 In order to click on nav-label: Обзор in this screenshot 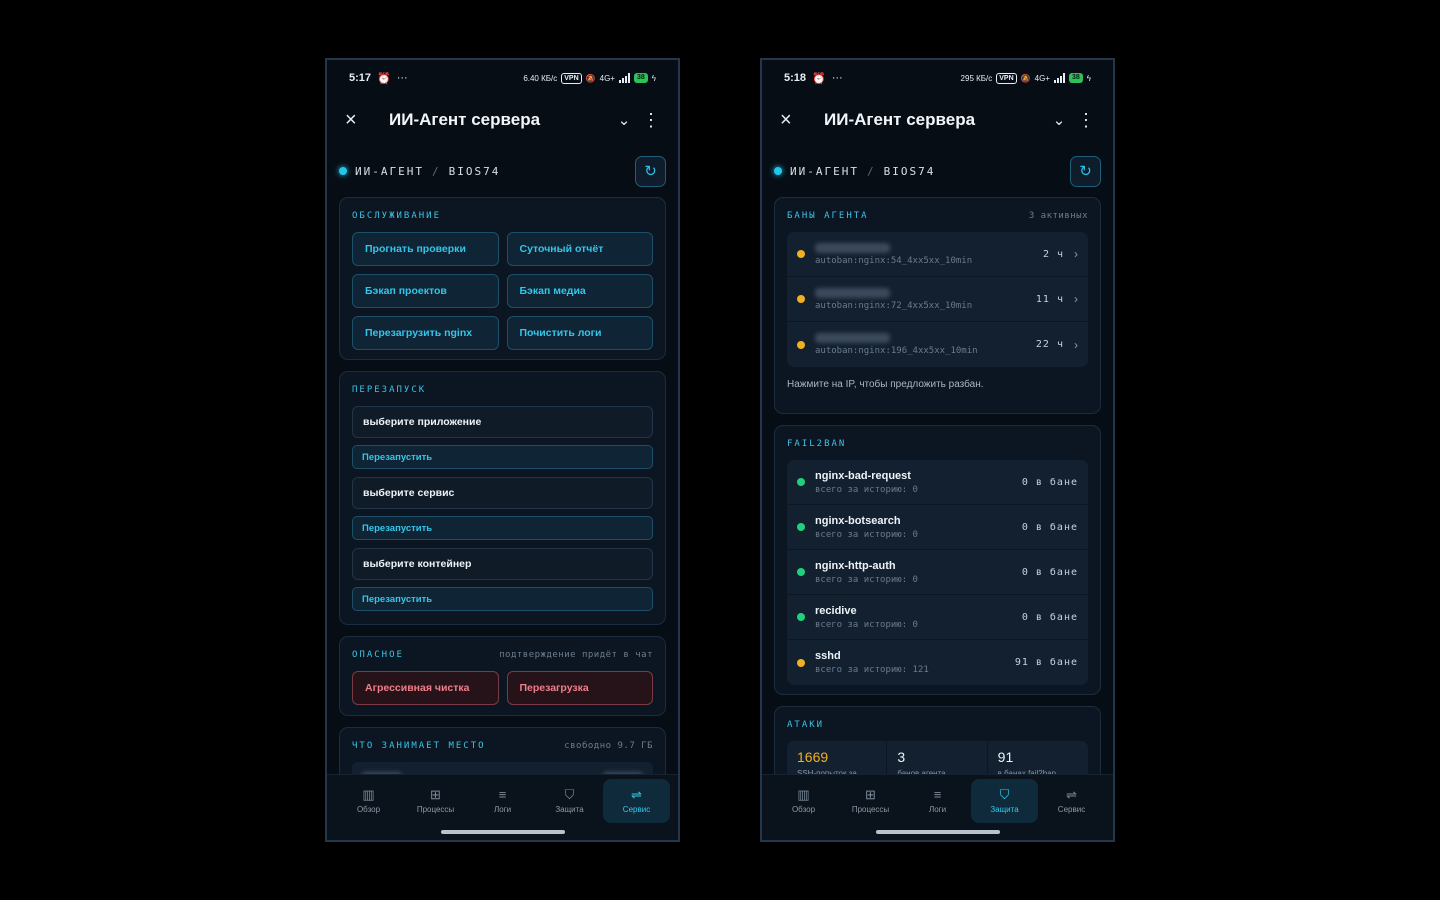, I will do `click(368, 809)`.